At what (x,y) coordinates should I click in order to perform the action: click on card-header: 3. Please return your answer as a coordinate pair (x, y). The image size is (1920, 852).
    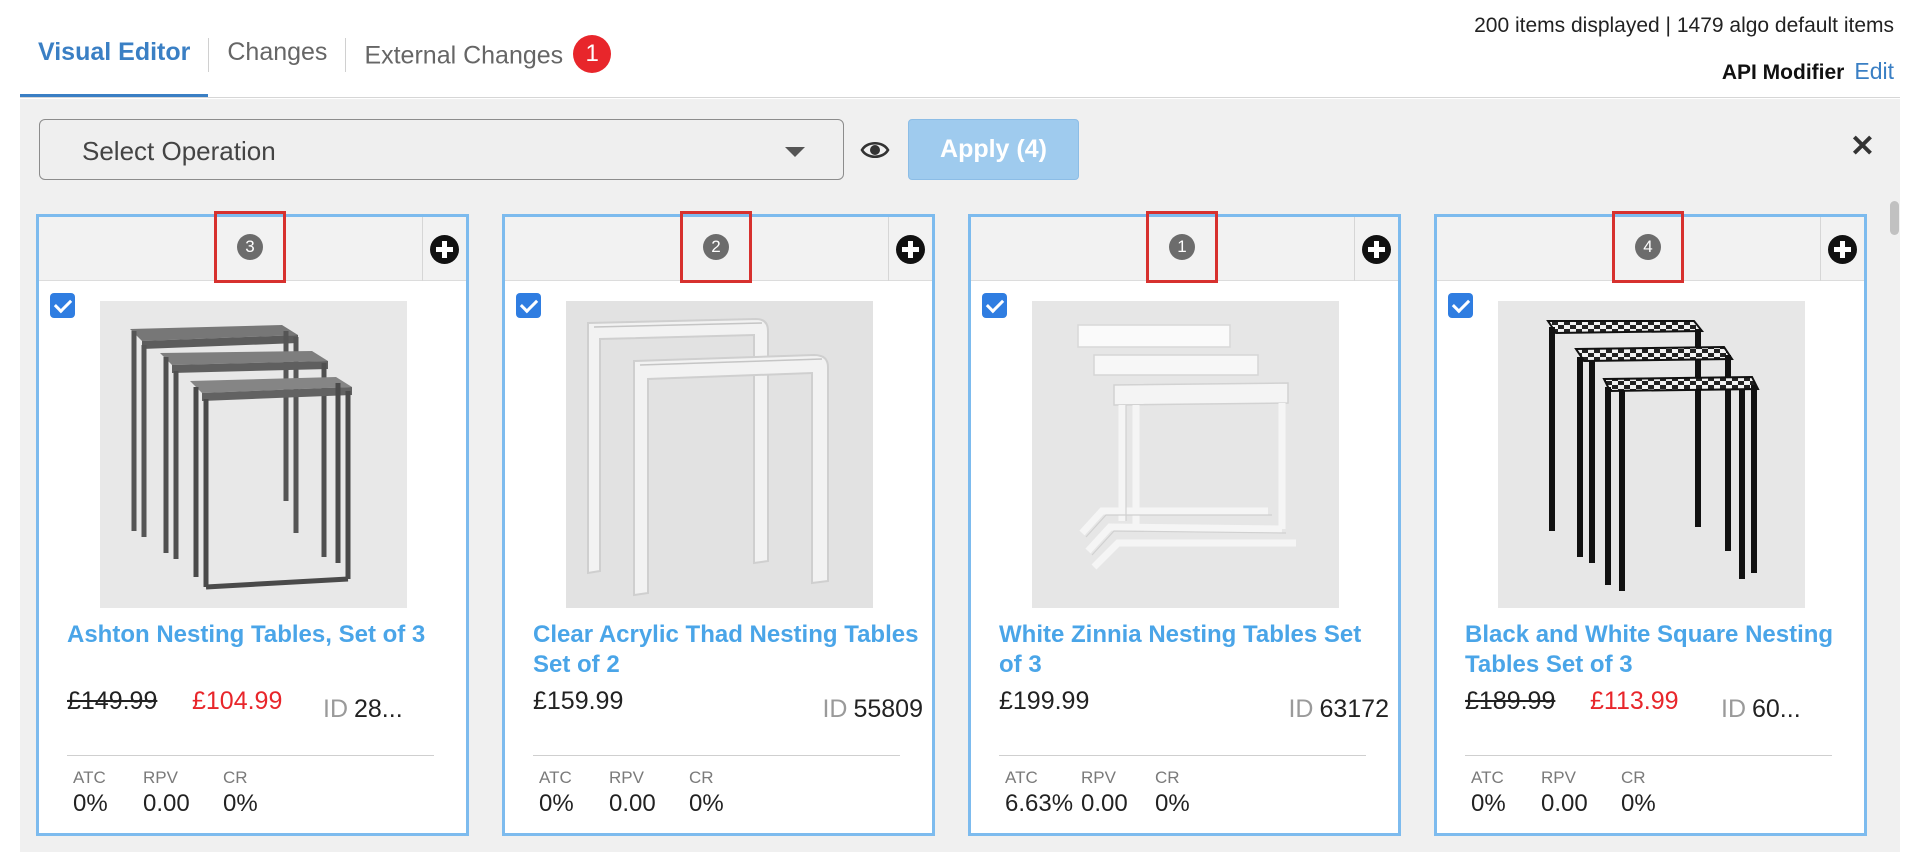
    Looking at the image, I should click on (252, 247).